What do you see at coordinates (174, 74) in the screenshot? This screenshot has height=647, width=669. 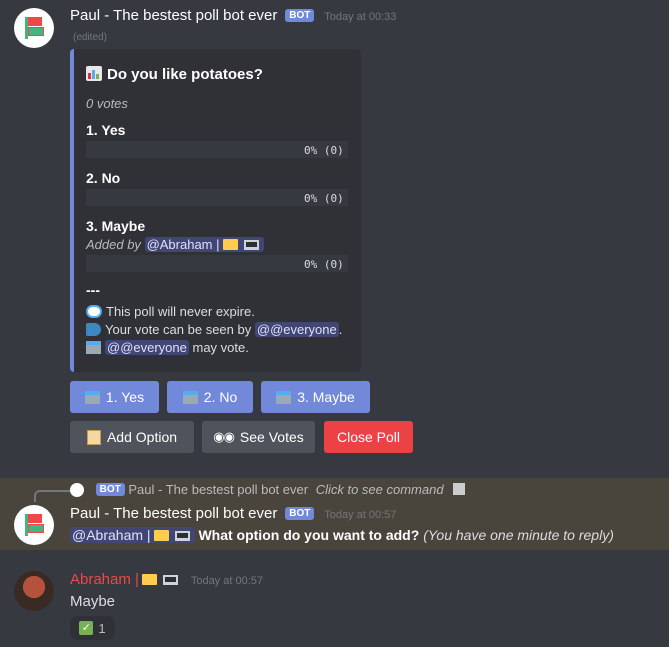 I see `poll-title: Do you like potatoes?` at bounding box center [174, 74].